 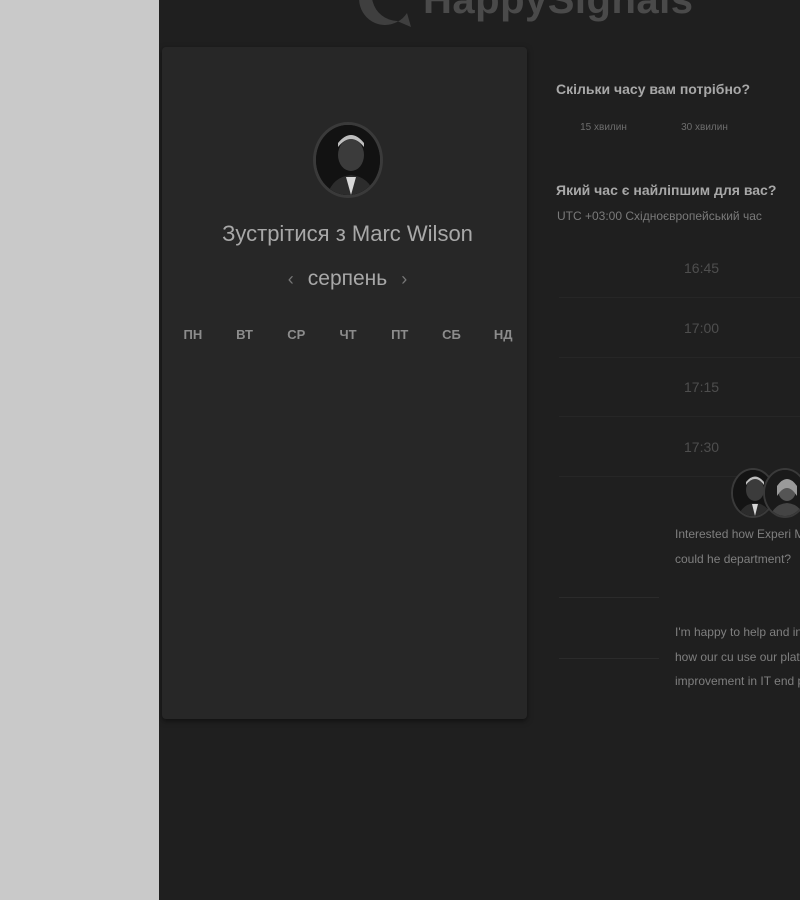 What do you see at coordinates (702, 446) in the screenshot?
I see `time-slot-label: 17:30` at bounding box center [702, 446].